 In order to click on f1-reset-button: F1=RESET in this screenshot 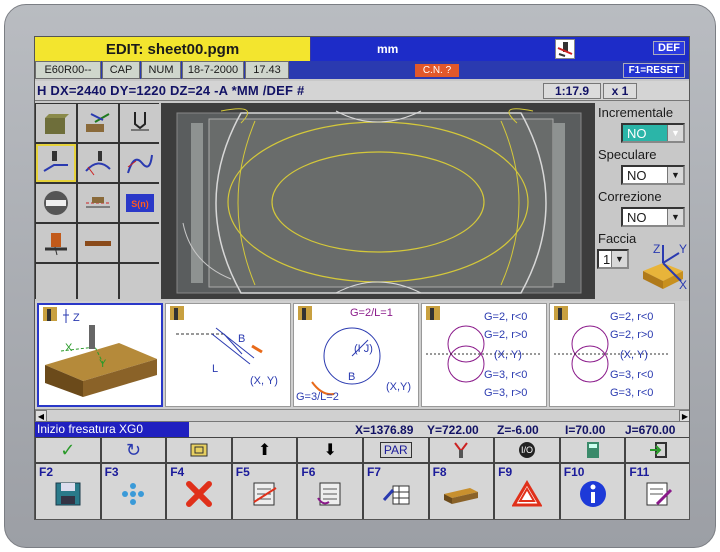, I will do `click(654, 70)`.